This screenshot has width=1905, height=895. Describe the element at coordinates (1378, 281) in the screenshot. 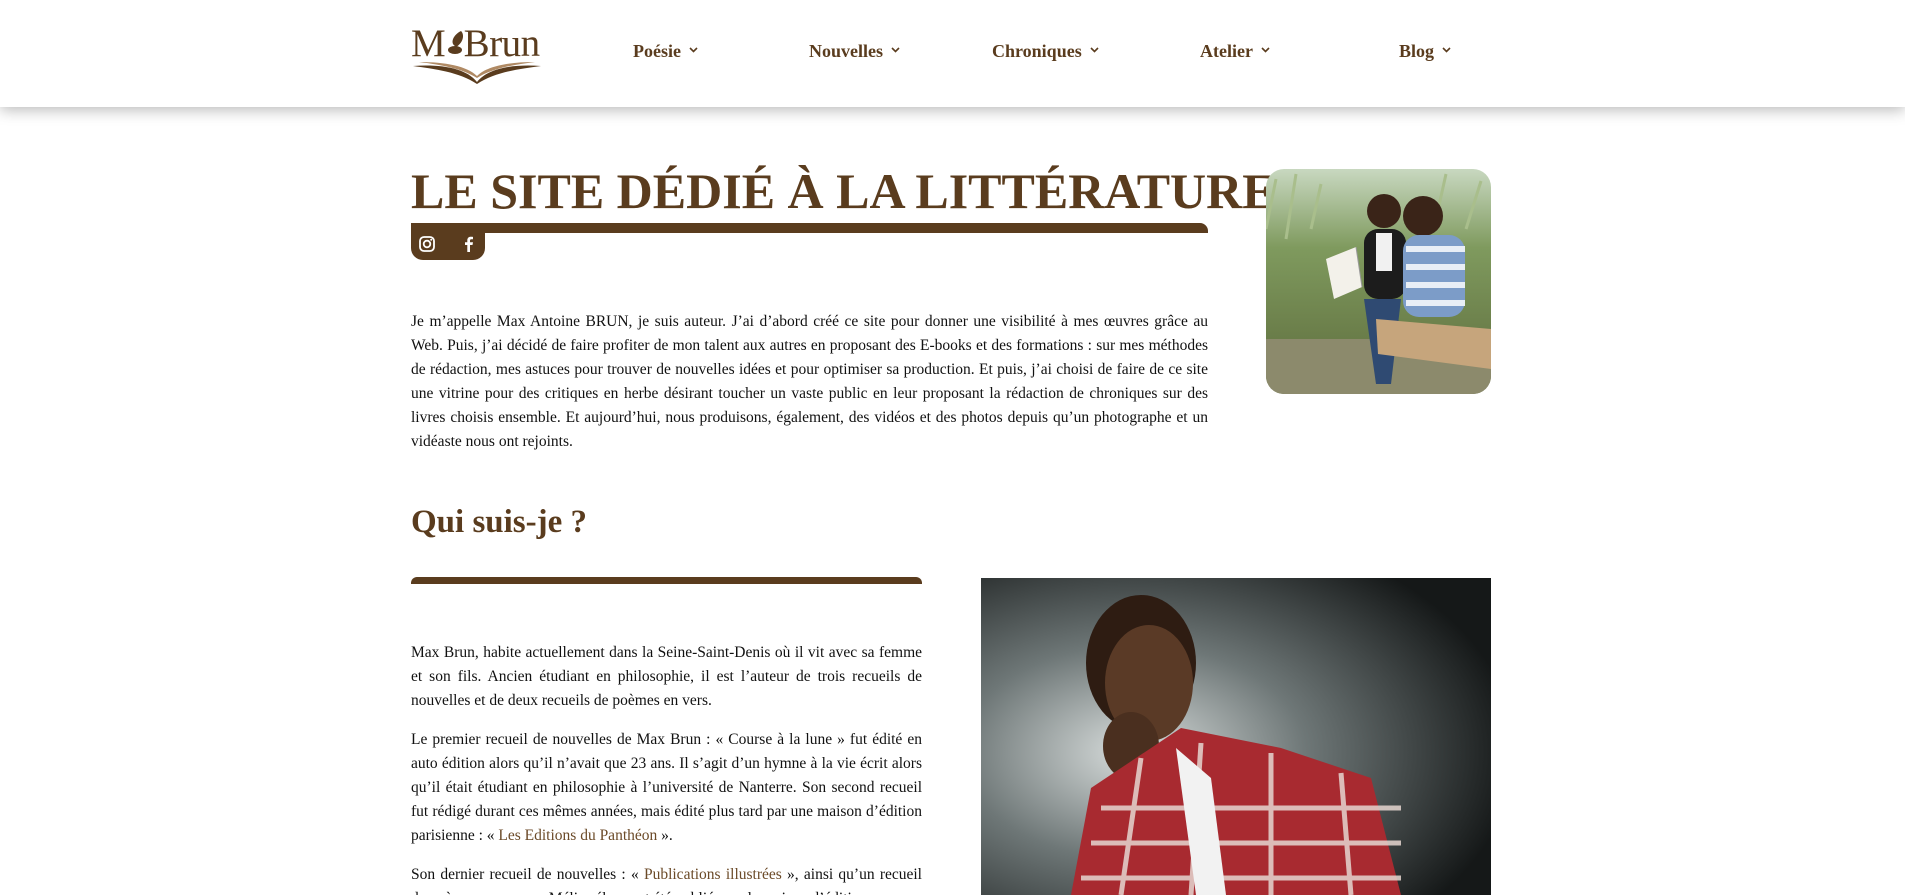

I see `couple-reading-photo` at that location.